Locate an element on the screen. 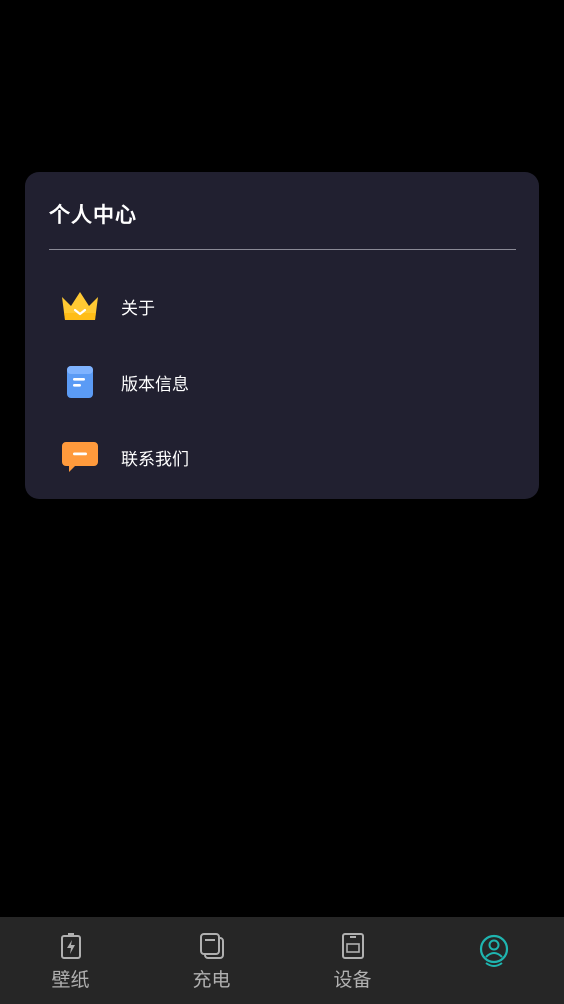  menu-item-version-info: 版本信息 is located at coordinates (282, 382).